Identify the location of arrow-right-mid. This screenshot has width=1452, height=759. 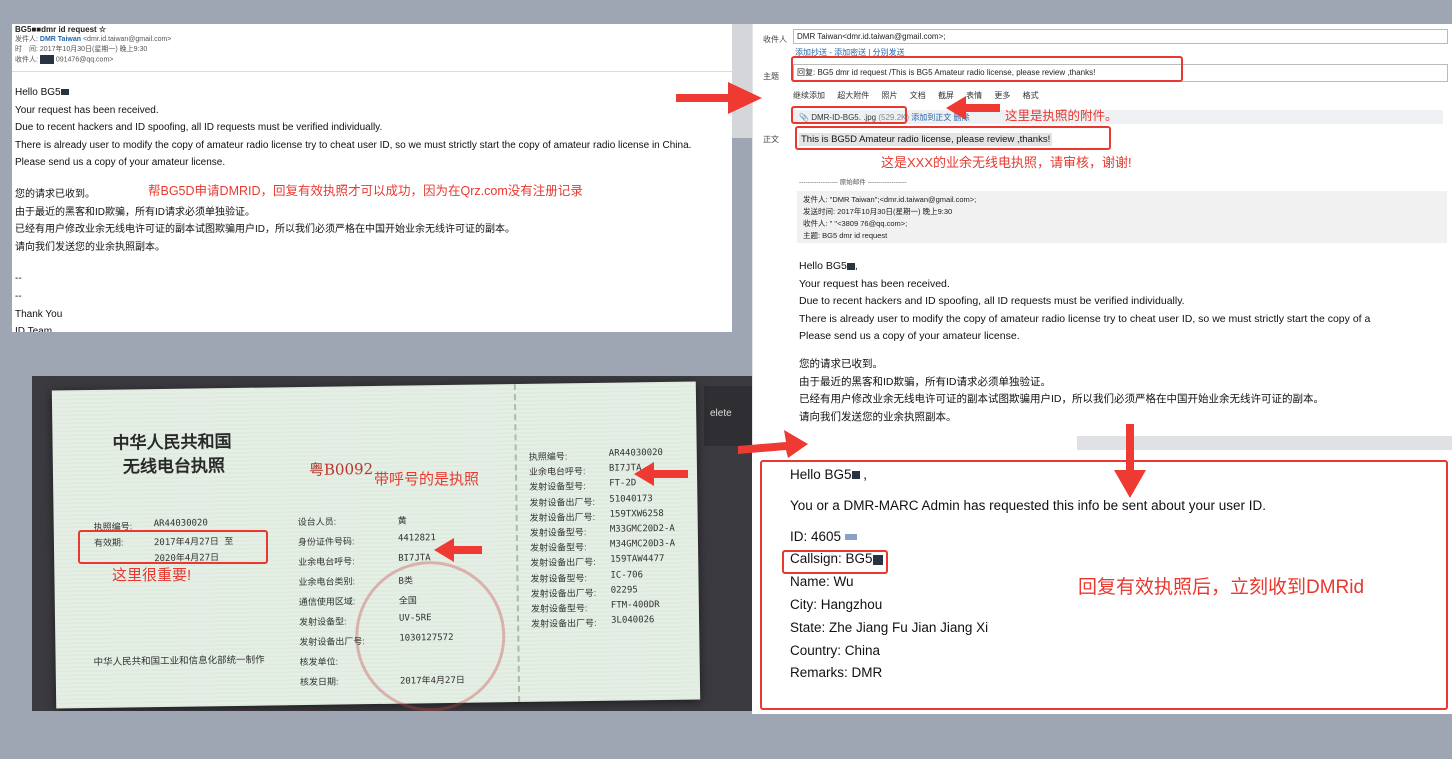
(773, 444).